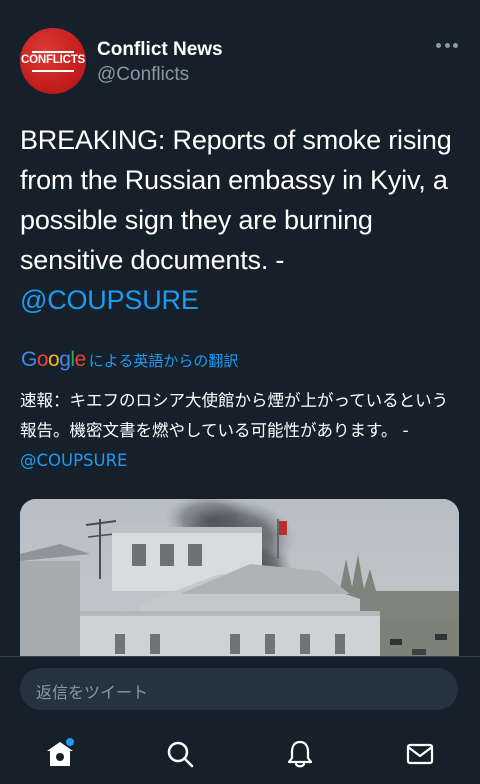  What do you see at coordinates (80, 359) in the screenshot?
I see `google-letter: e` at bounding box center [80, 359].